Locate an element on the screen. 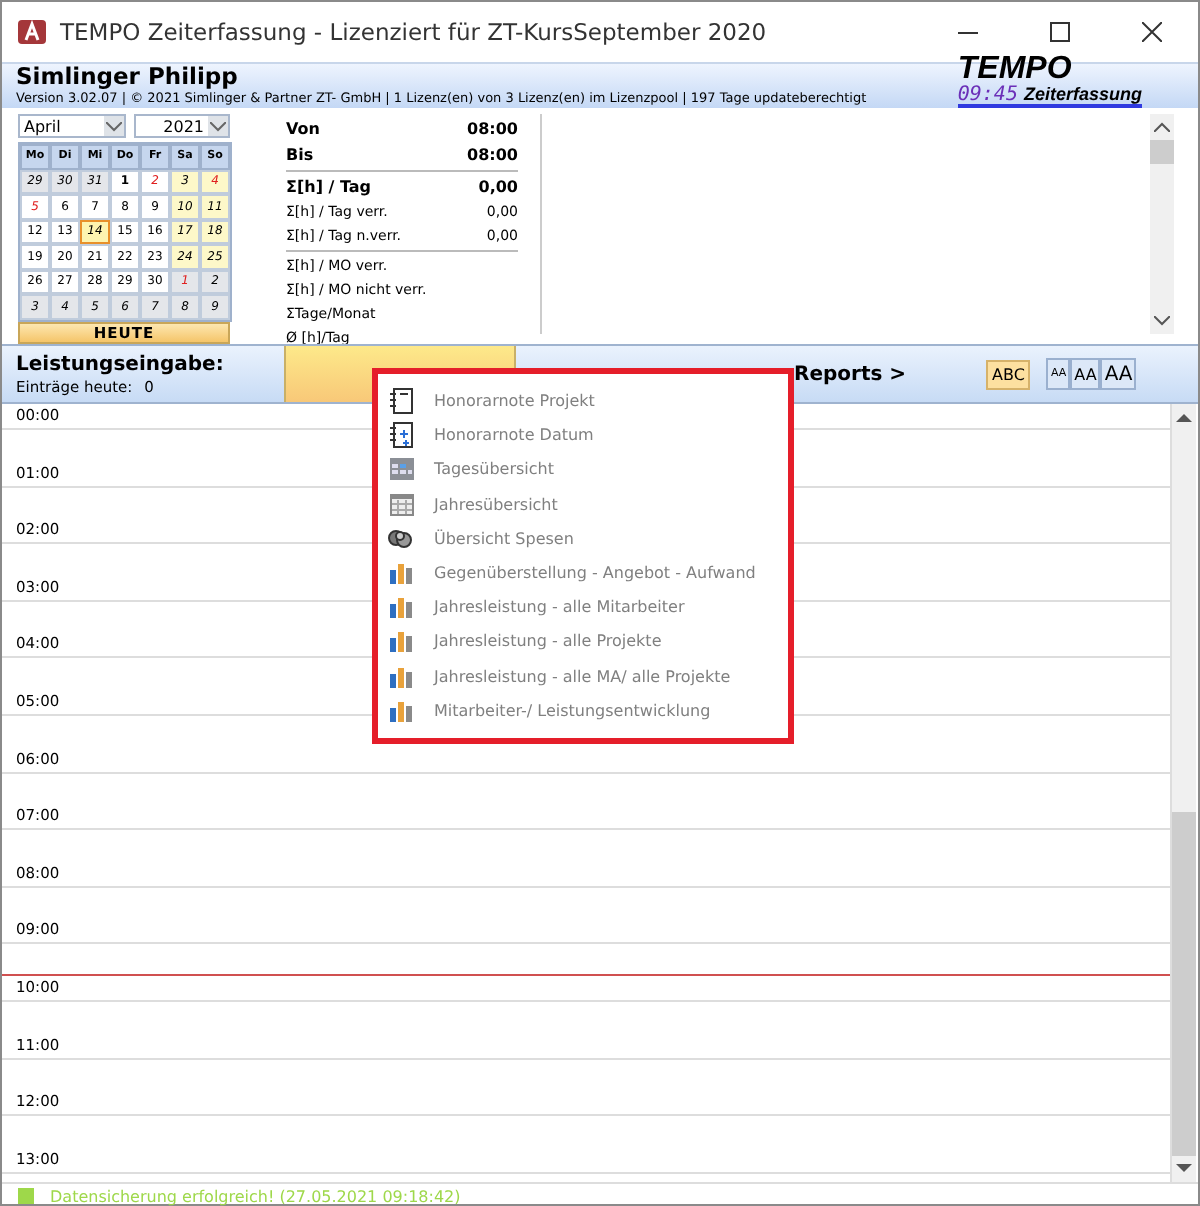 The image size is (1200, 1206). section-title: Leistungseingabe: is located at coordinates (121, 365).